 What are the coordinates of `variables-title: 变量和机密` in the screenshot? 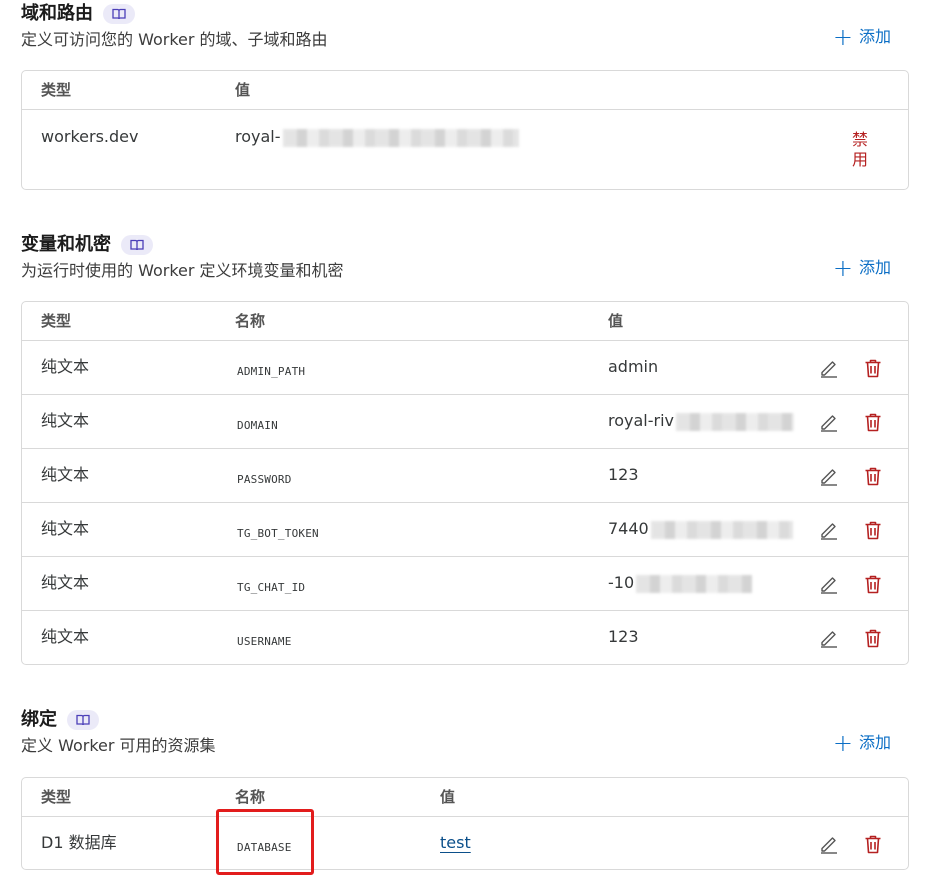 It's located at (66, 244).